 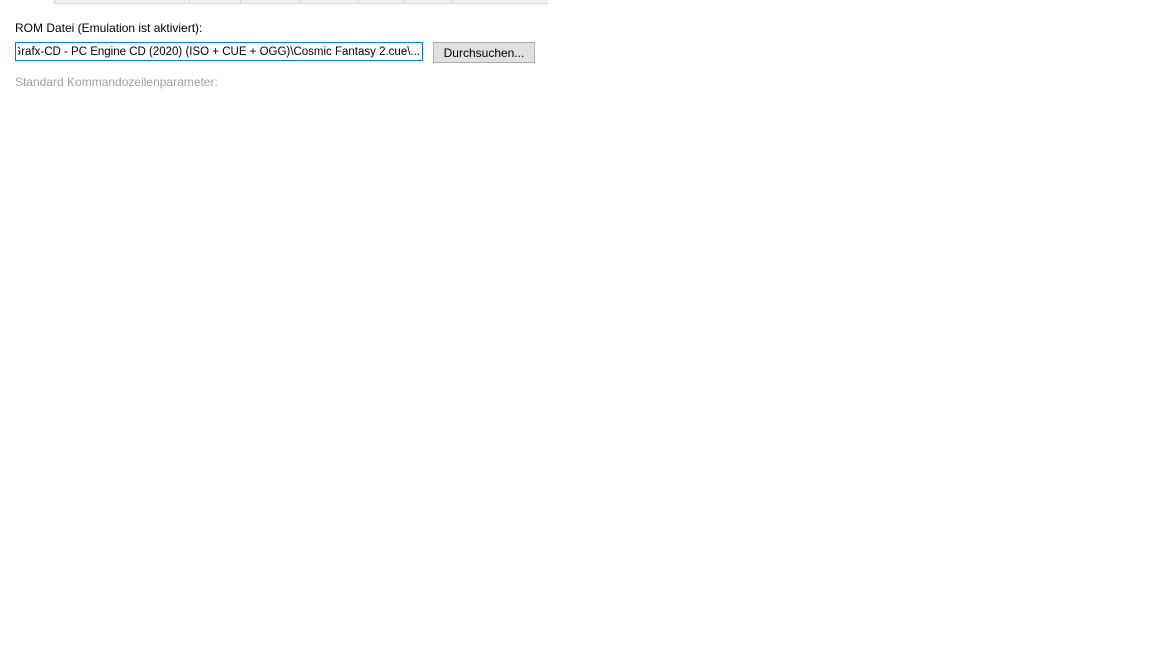 I want to click on rom-file-path-input, so click(x=219, y=51).